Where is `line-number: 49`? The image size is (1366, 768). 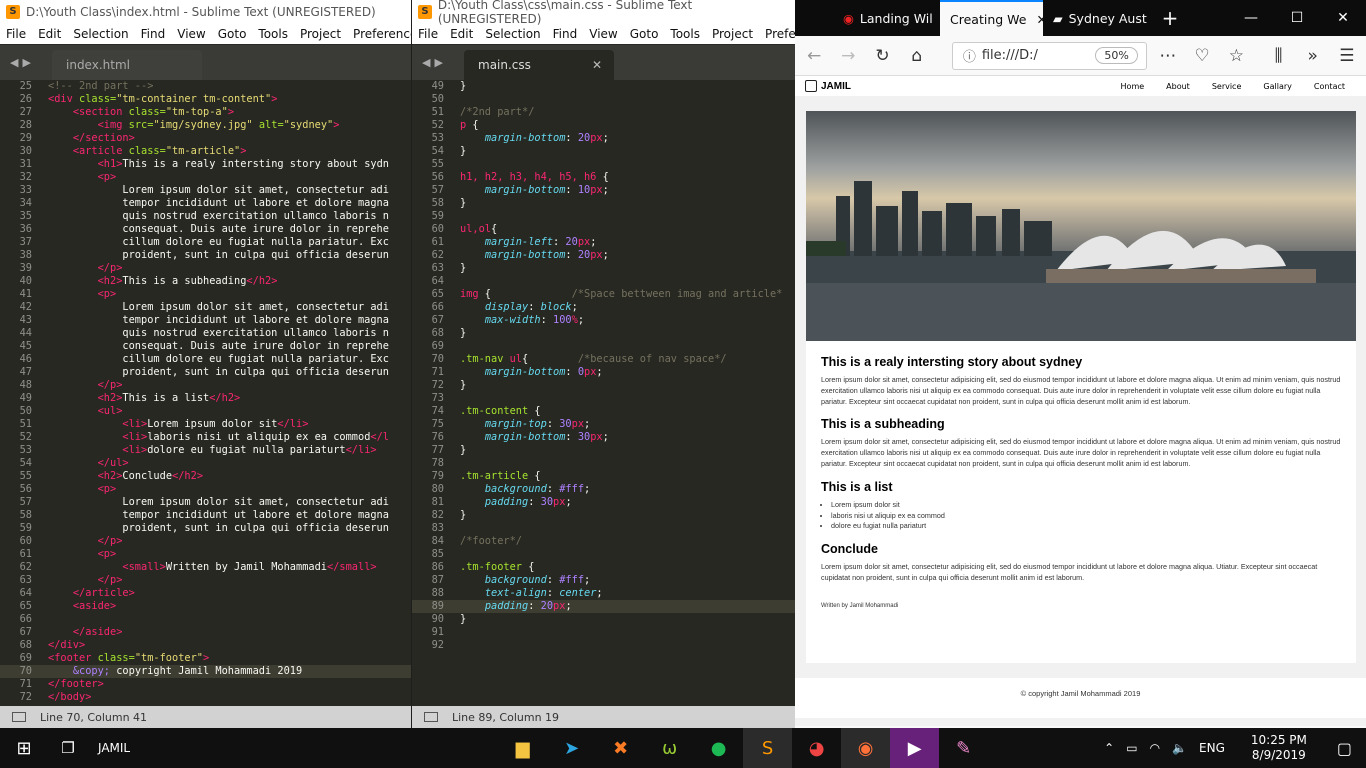
line-number: 49 is located at coordinates (25, 398).